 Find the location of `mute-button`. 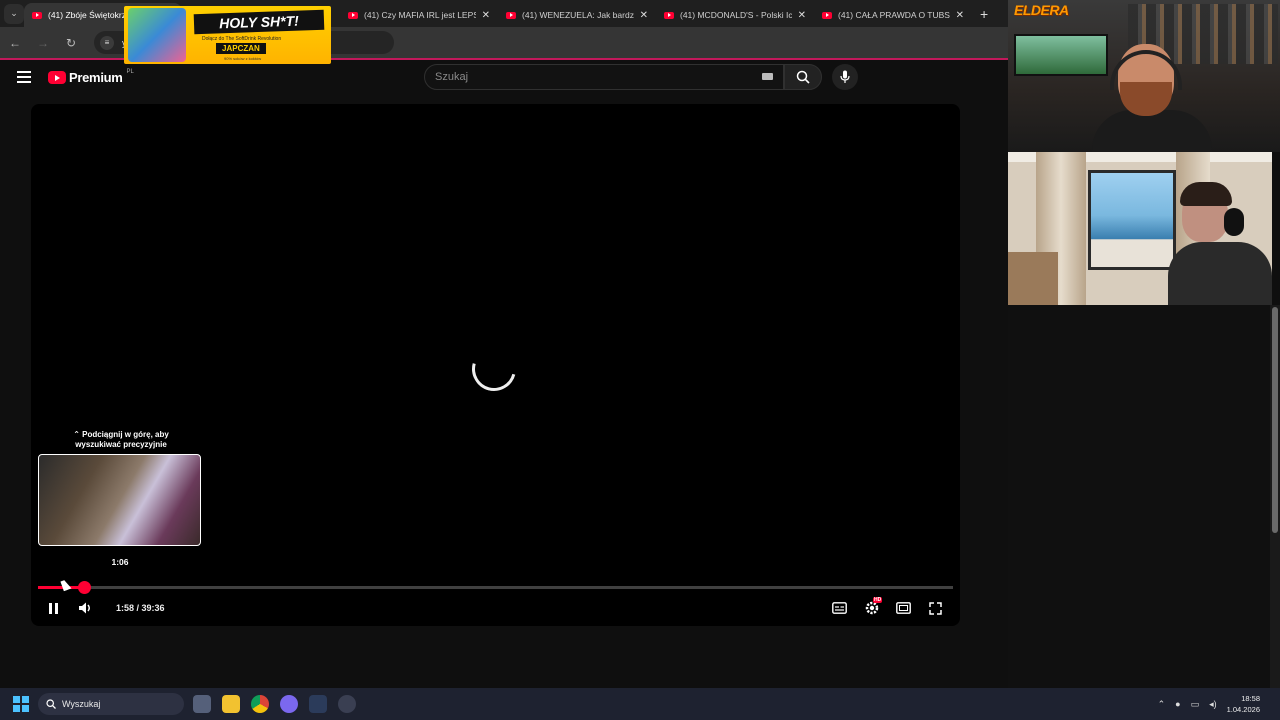

mute-button is located at coordinates (85, 608).